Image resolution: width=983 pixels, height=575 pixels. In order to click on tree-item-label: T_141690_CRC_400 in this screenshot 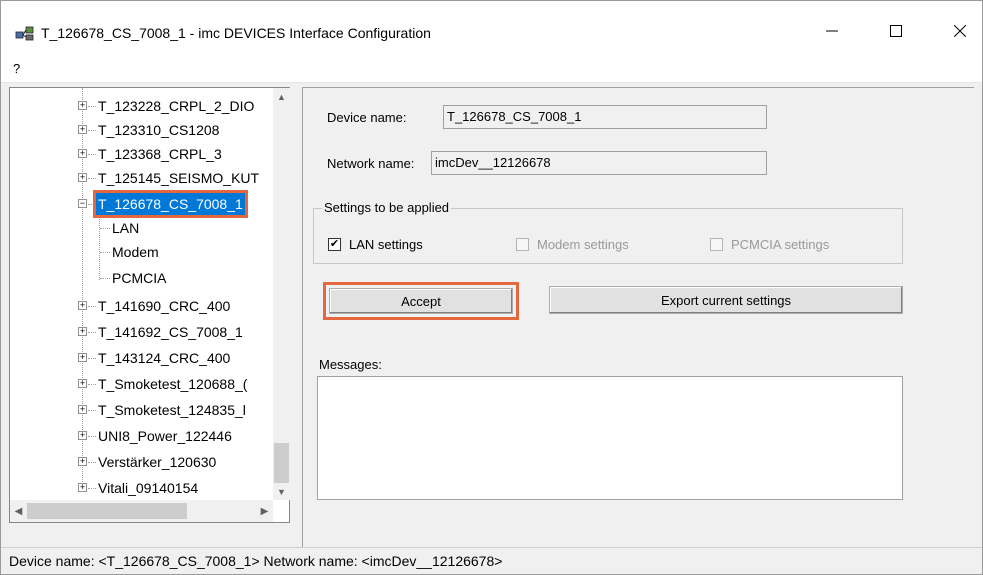, I will do `click(164, 306)`.